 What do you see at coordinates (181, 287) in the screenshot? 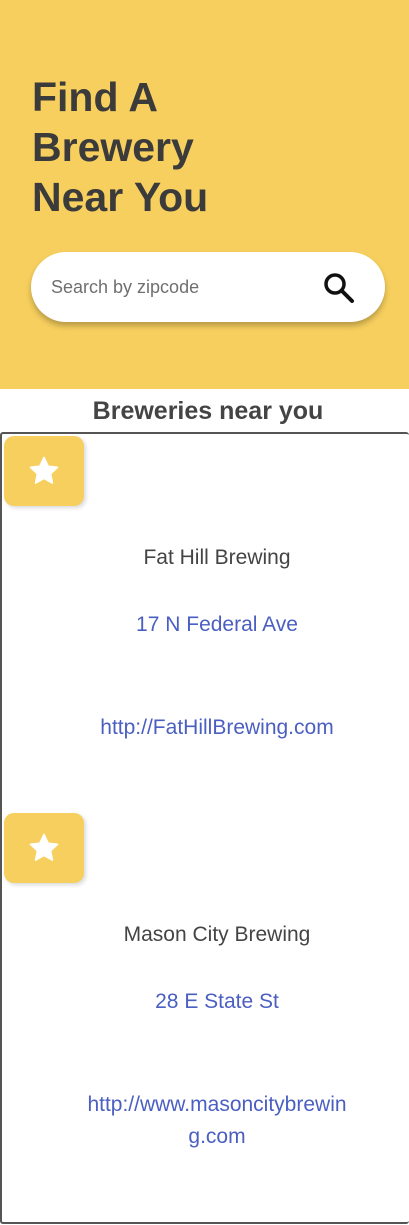
I see `search-input` at bounding box center [181, 287].